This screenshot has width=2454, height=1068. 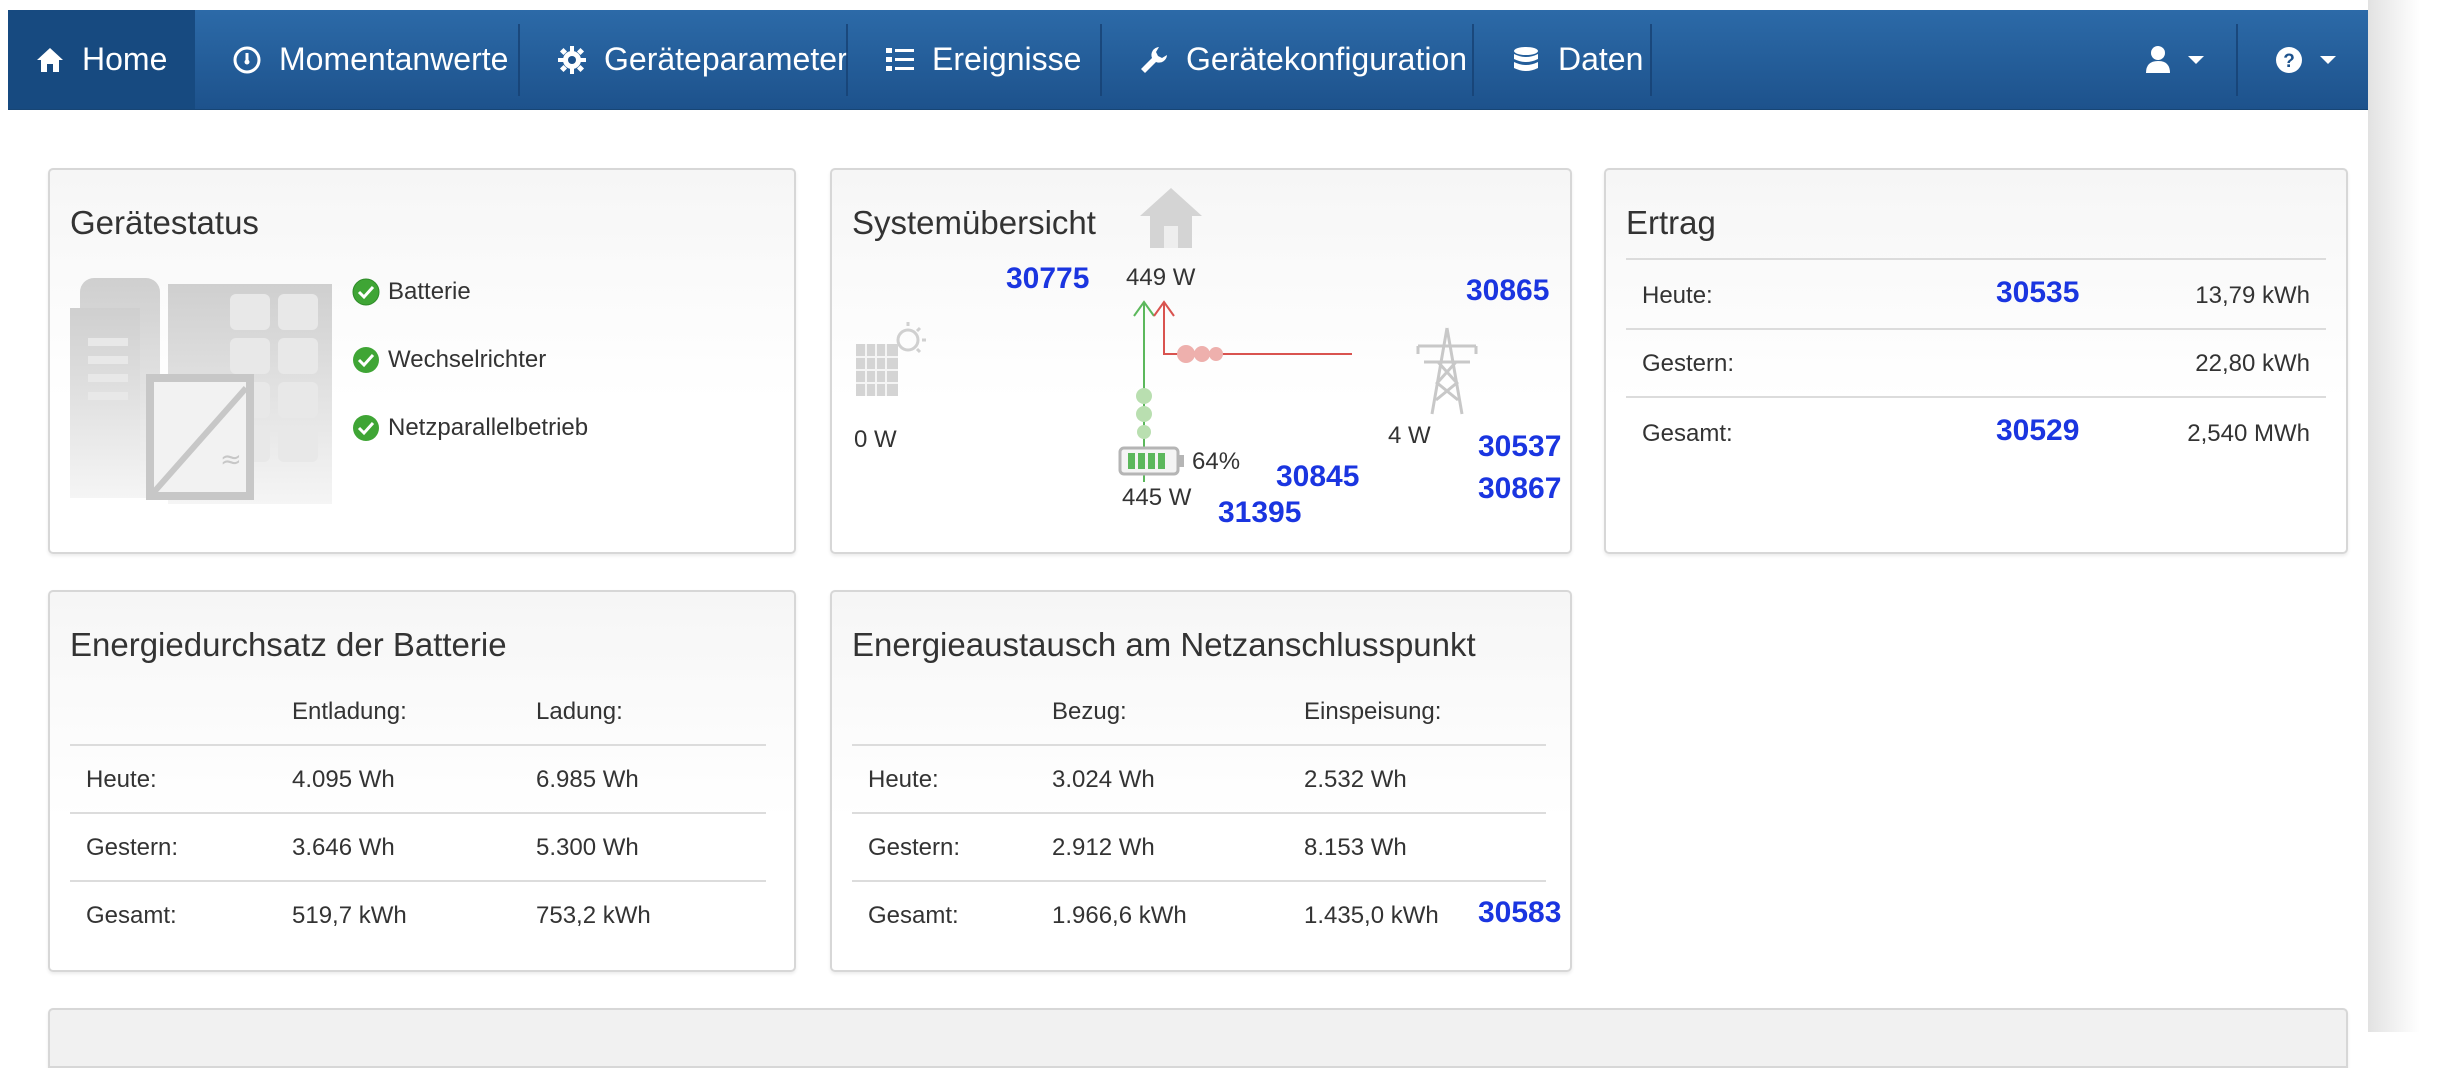 I want to click on help-icon: ?, so click(x=2289, y=60).